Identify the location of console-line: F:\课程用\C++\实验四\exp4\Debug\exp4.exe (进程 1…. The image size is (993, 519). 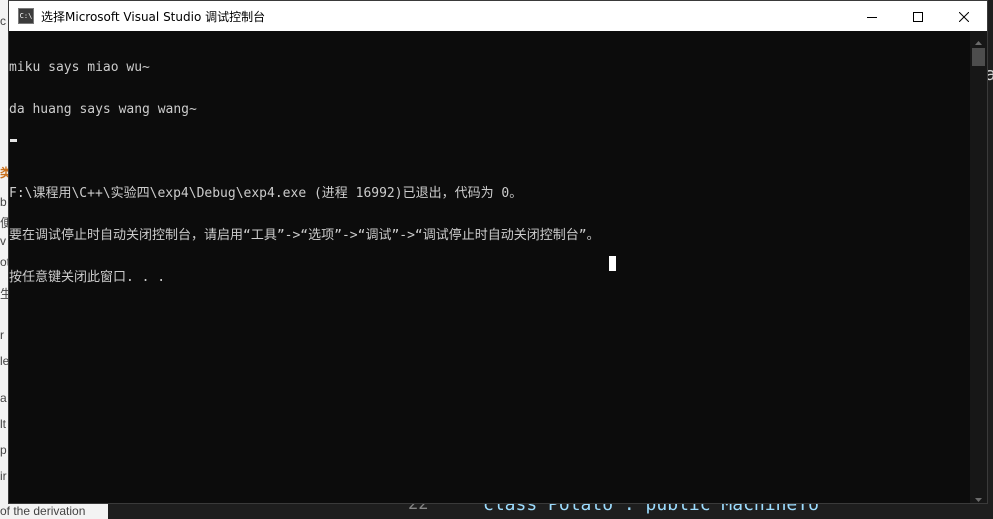
(266, 193).